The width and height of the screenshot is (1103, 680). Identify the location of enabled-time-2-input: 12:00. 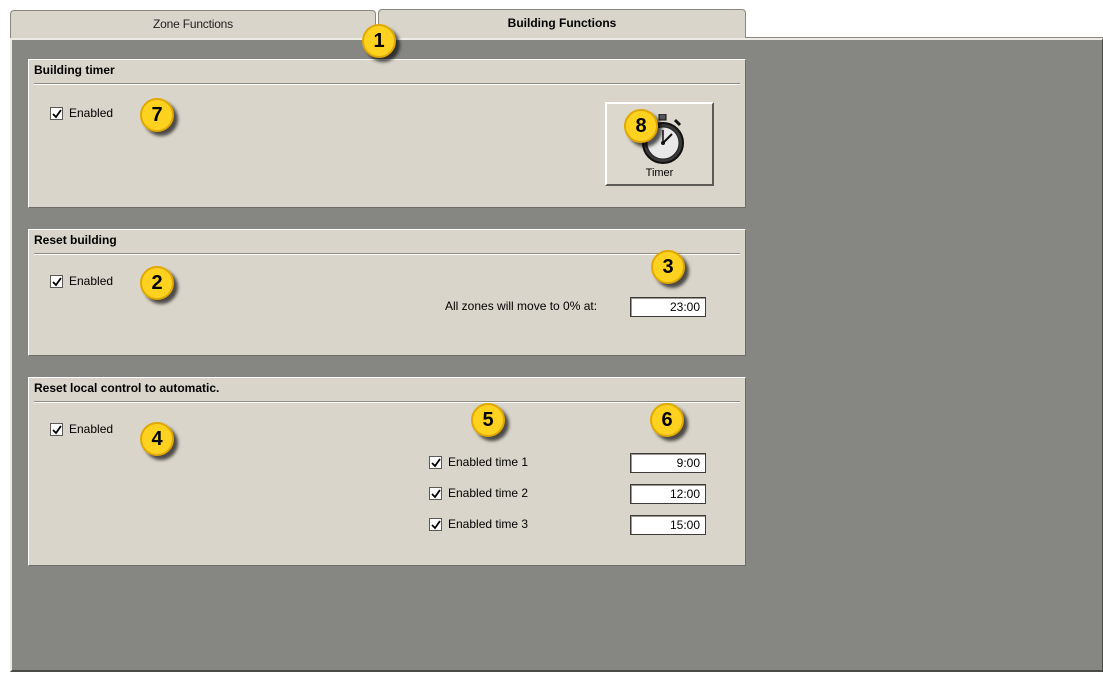
(668, 494).